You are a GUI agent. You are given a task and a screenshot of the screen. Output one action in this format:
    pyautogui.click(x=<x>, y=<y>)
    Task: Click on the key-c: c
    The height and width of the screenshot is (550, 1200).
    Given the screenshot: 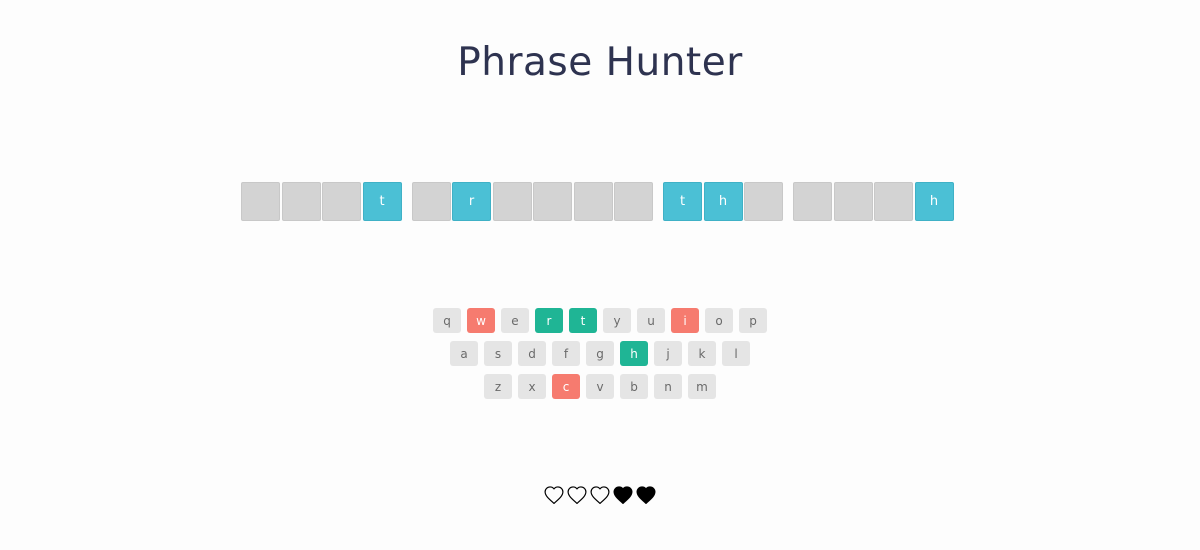 What is the action you would take?
    pyautogui.click(x=566, y=386)
    